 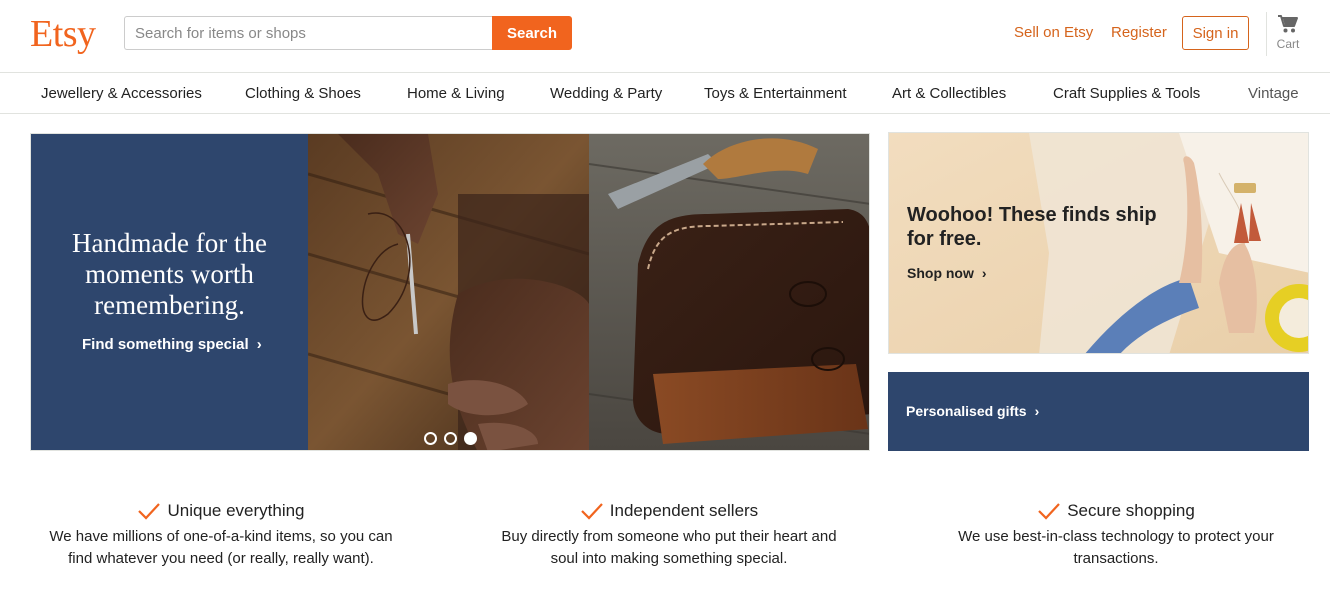 I want to click on carousel-dots, so click(x=450, y=438).